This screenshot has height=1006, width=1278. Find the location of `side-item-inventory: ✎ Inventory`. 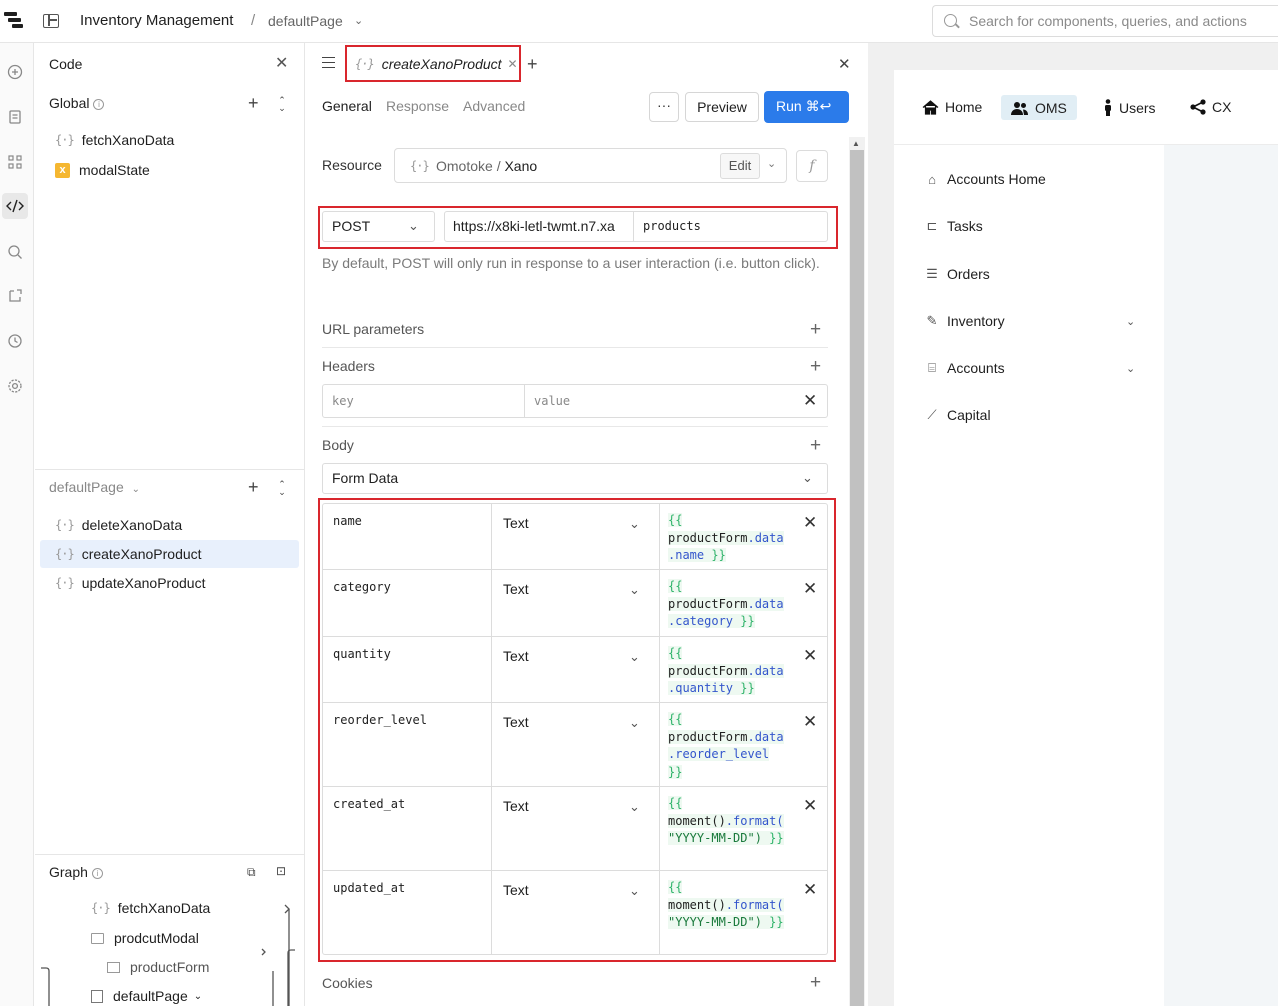

side-item-inventory: ✎ Inventory is located at coordinates (964, 321).